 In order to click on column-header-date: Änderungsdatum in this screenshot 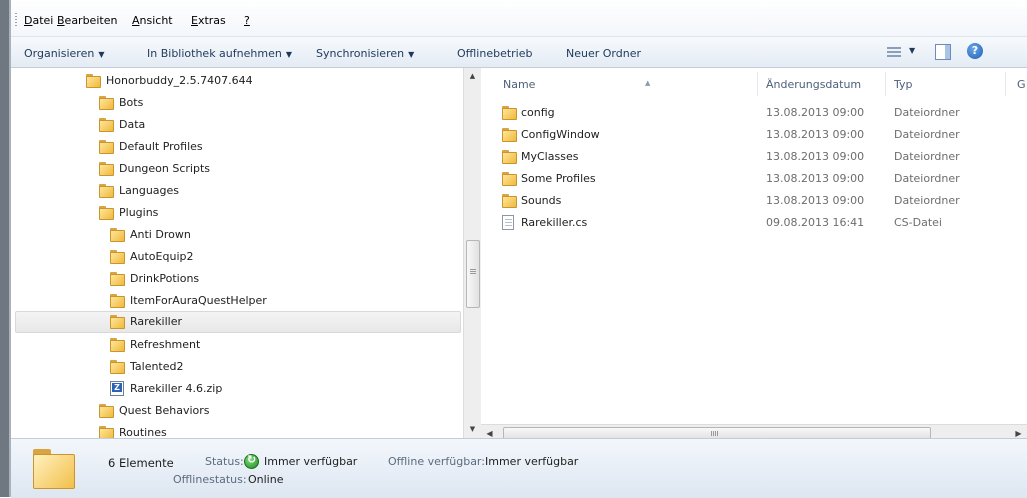, I will do `click(813, 84)`.